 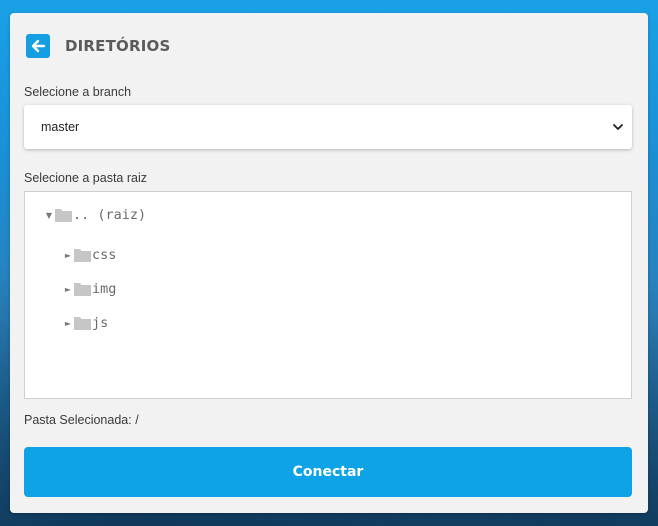 I want to click on back-button, so click(x=38, y=46).